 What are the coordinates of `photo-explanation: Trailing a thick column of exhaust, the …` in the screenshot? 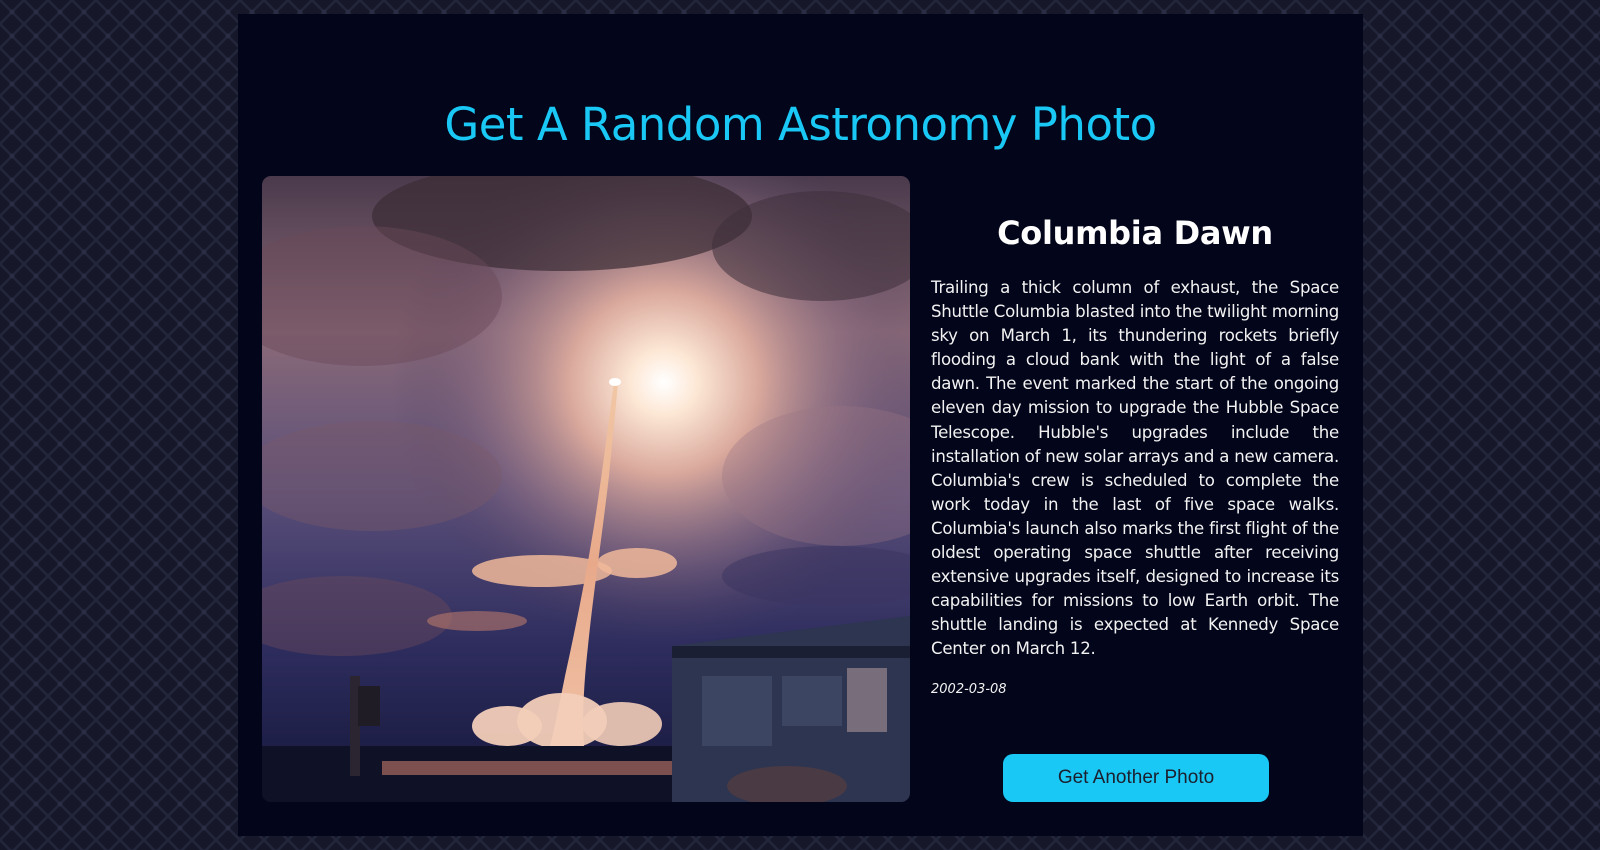 It's located at (1135, 468).